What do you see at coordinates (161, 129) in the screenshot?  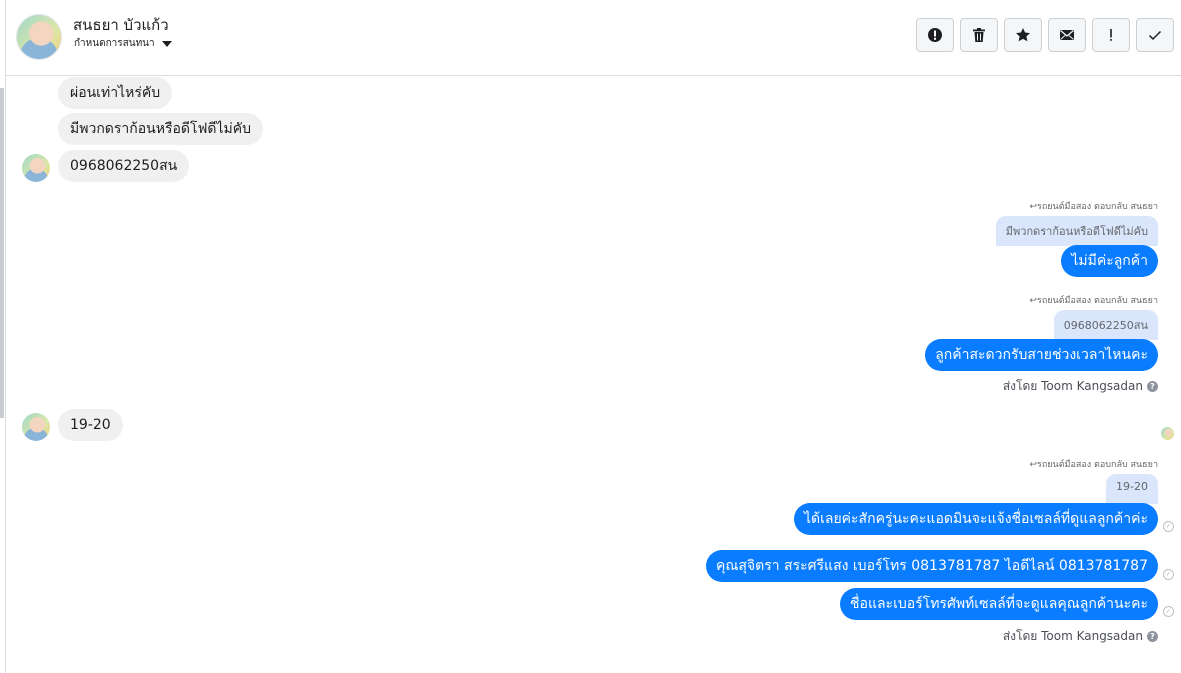 I see `incoming-message: มีพวกดราก้อนหรือดีโฟดีไม่คับ` at bounding box center [161, 129].